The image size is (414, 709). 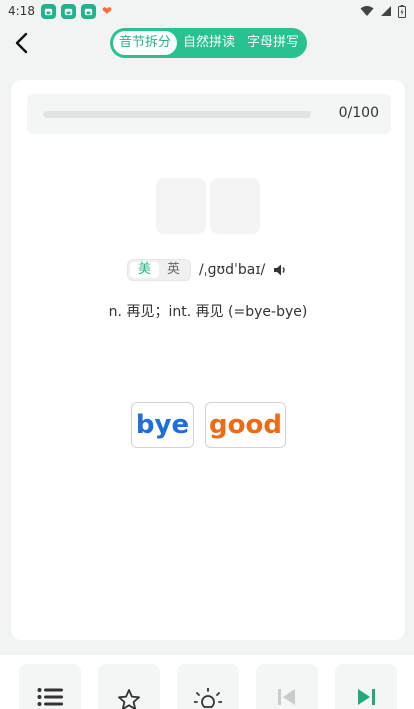 What do you see at coordinates (145, 43) in the screenshot?
I see `tab-syllable-split: 音节拆分` at bounding box center [145, 43].